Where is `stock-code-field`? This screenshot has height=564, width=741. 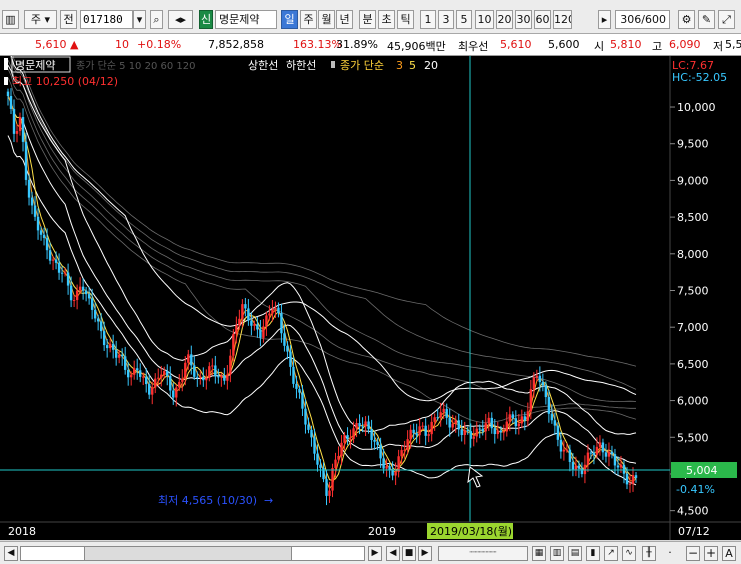
stock-code-field is located at coordinates (106, 19).